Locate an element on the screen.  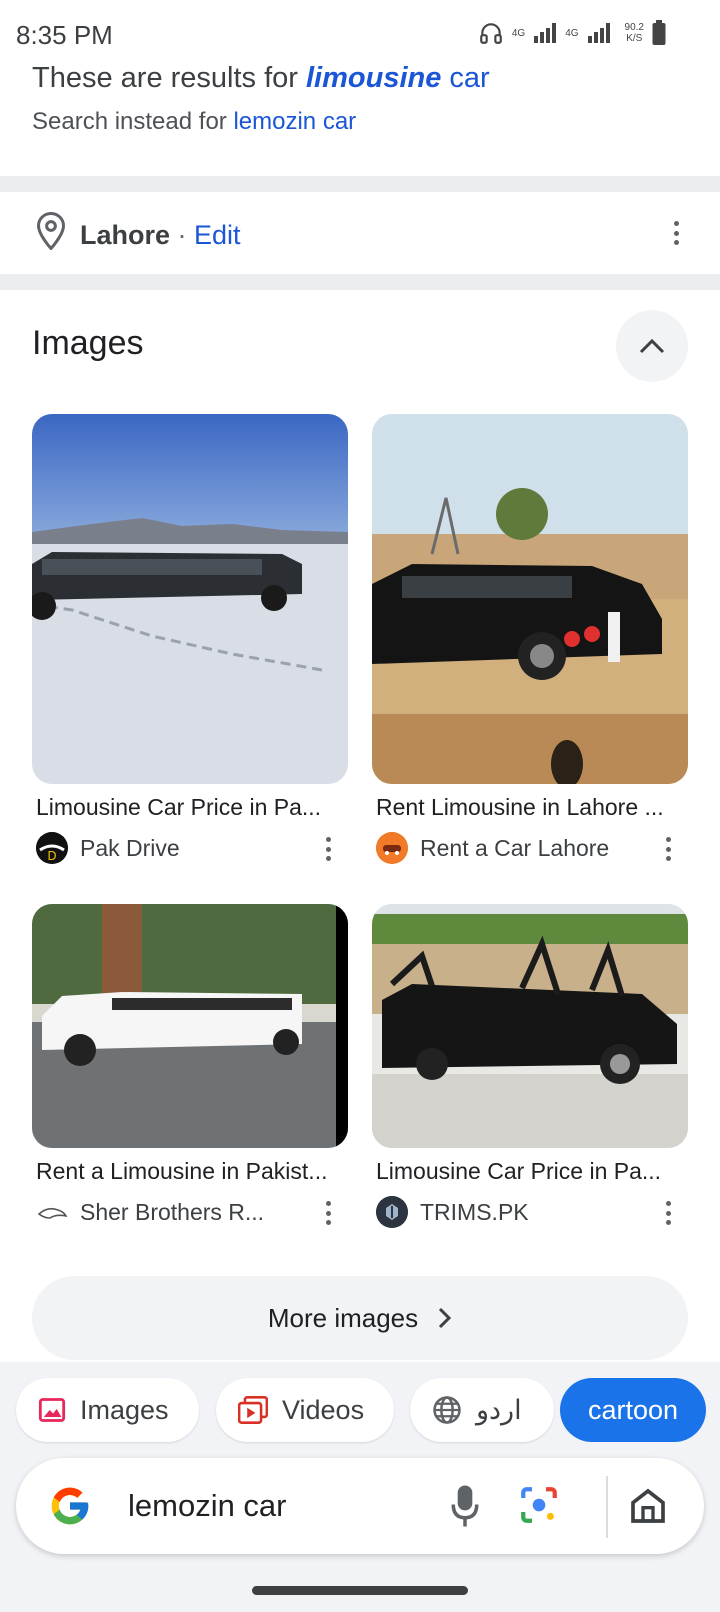
location-edit-link: Edit is located at coordinates (217, 235).